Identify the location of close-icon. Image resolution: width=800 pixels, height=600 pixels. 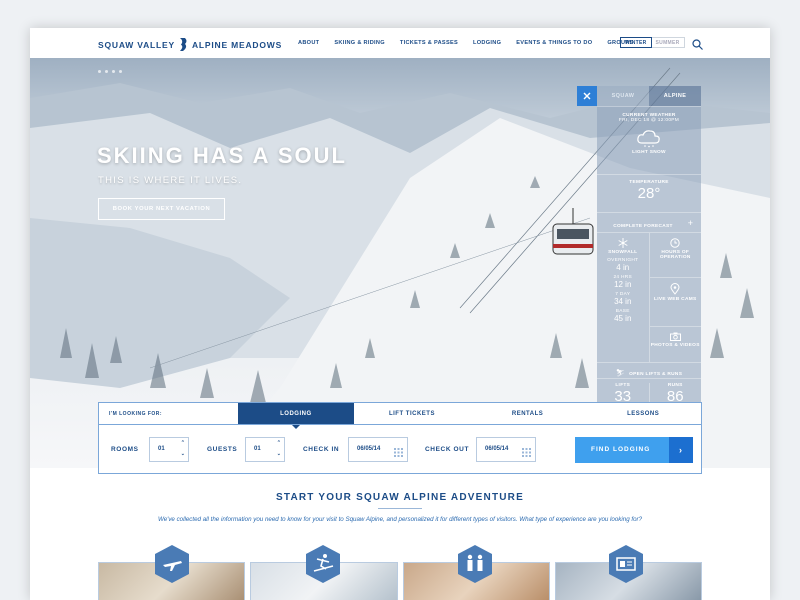
(587, 96).